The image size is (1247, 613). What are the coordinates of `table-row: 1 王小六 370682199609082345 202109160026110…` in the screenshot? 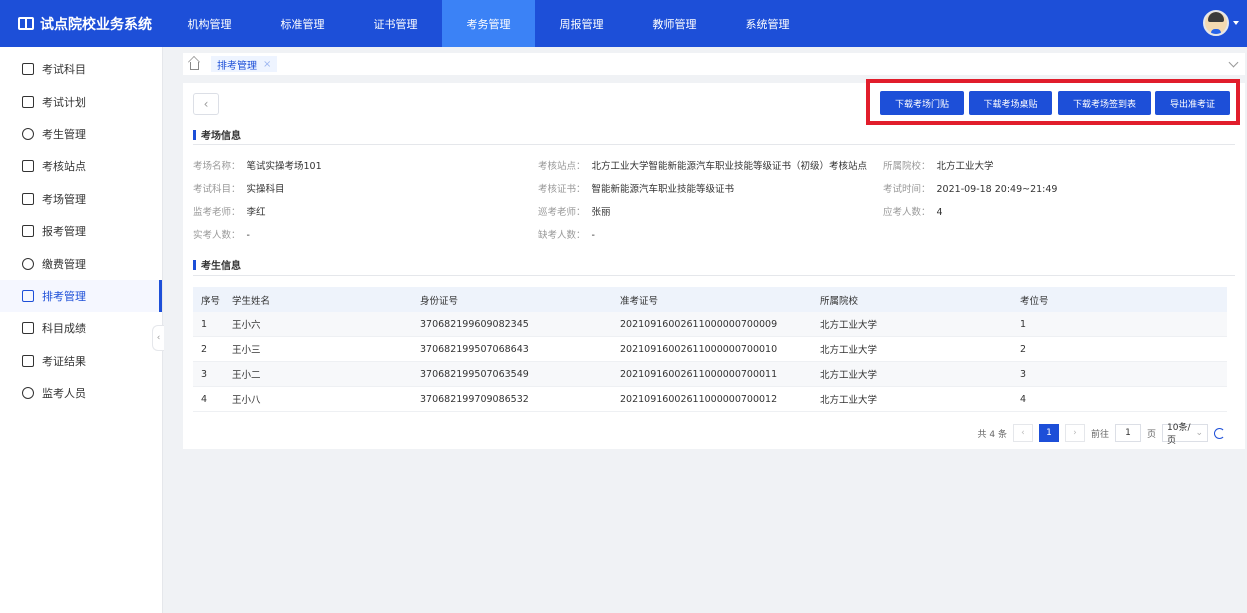 It's located at (710, 324).